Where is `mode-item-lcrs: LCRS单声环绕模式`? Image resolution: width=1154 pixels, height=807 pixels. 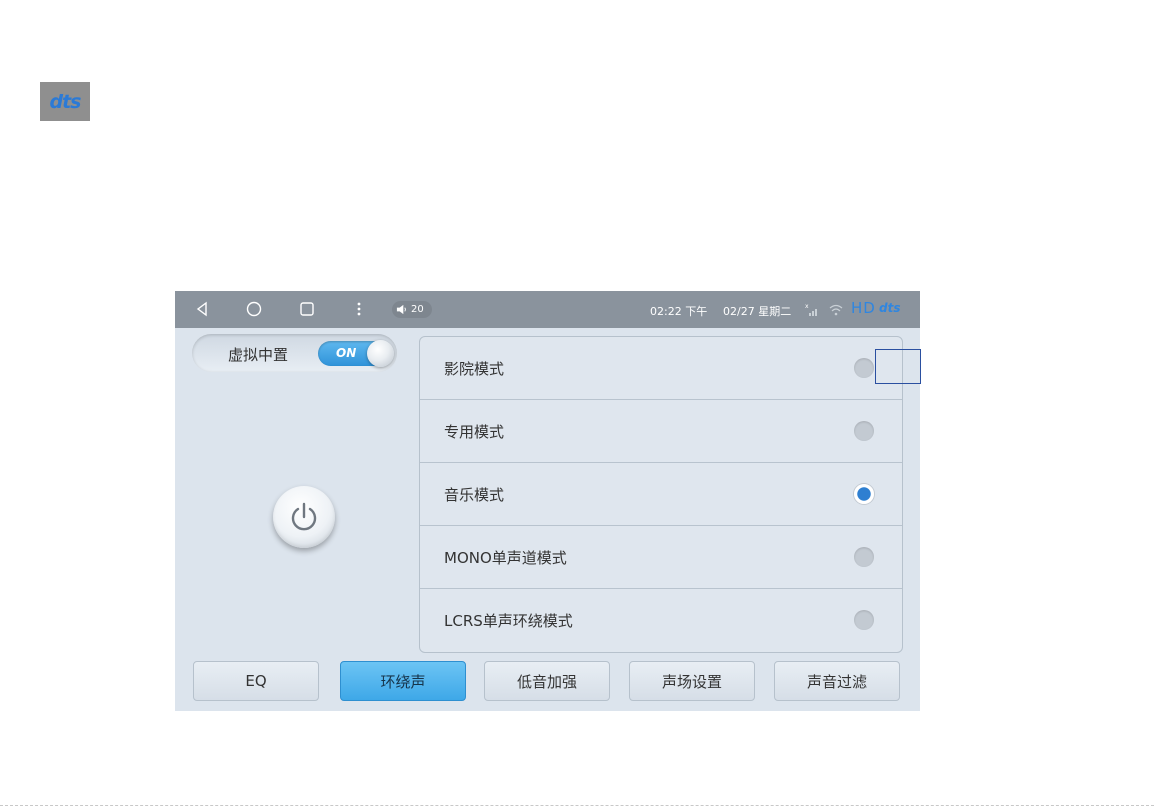
mode-item-lcrs: LCRS单声环绕模式 is located at coordinates (661, 620).